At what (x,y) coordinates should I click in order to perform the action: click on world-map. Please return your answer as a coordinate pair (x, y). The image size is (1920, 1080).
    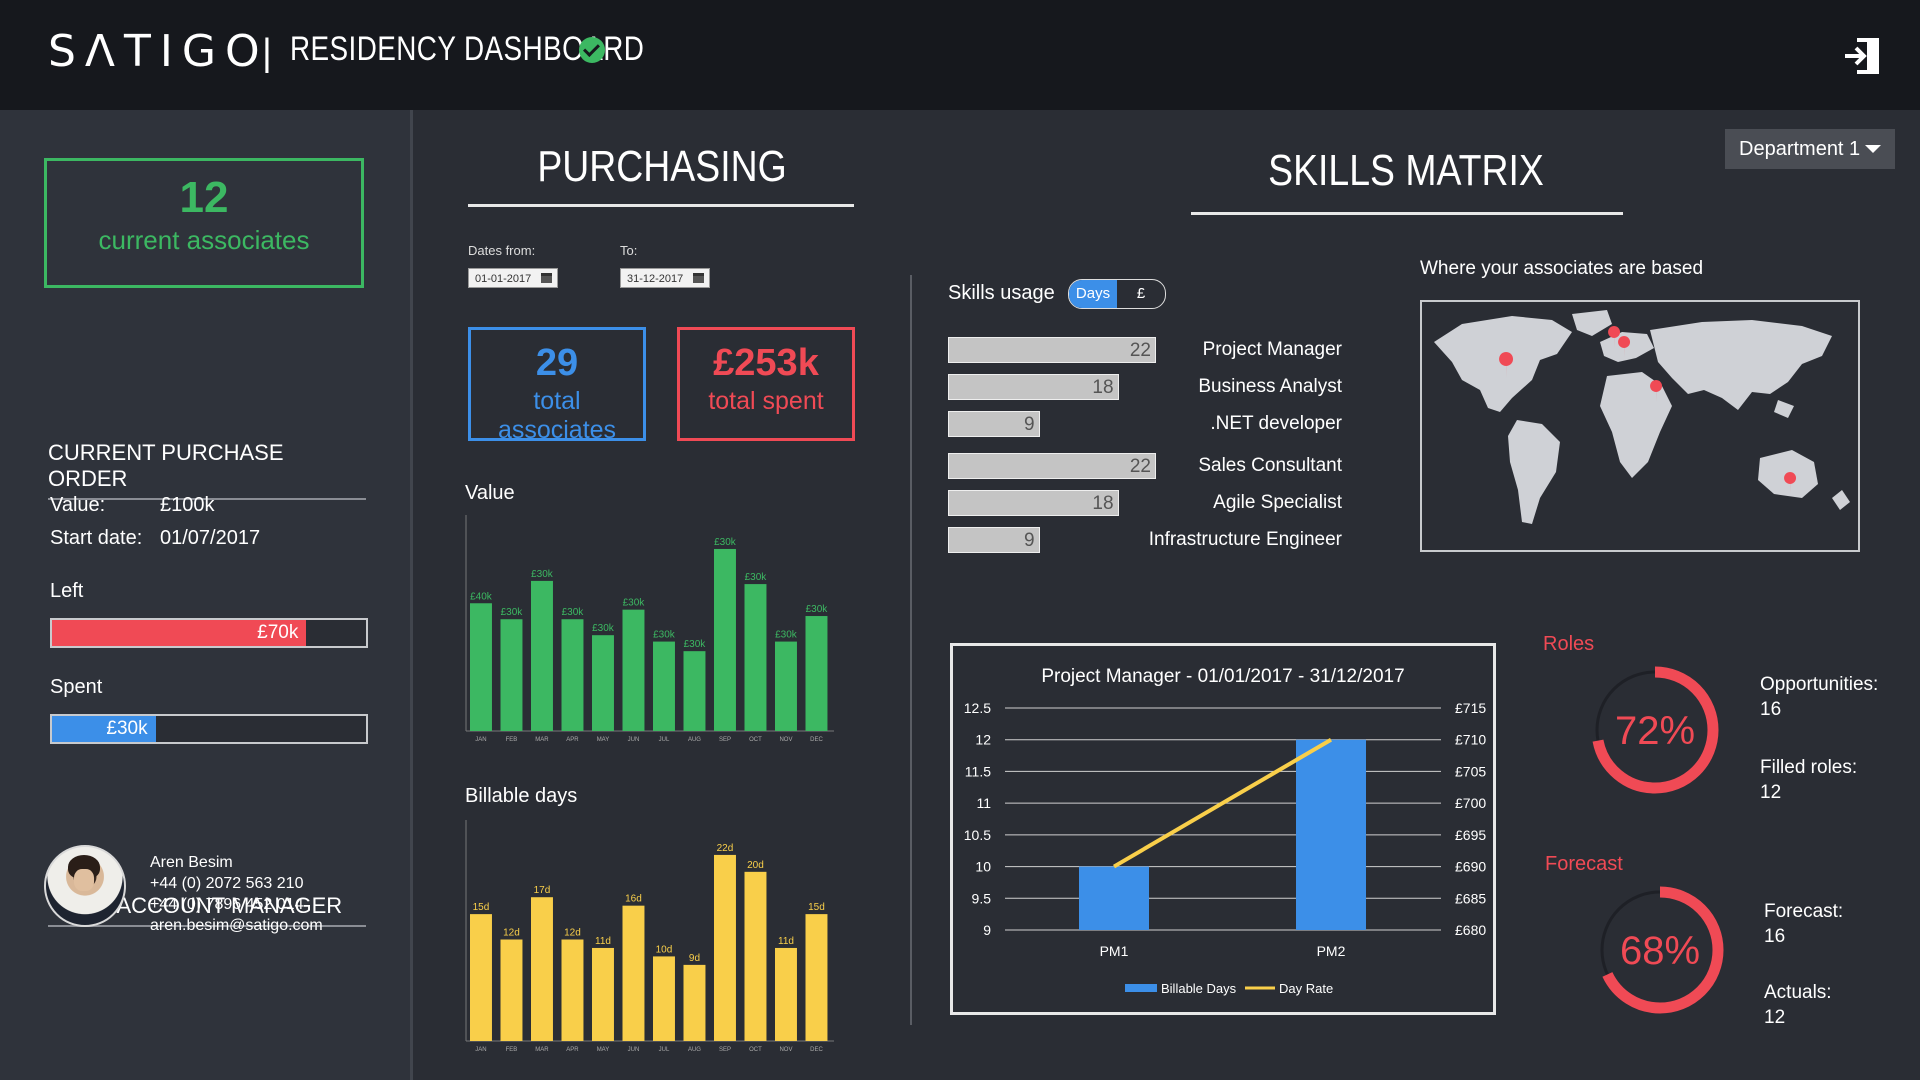
    Looking at the image, I should click on (1640, 426).